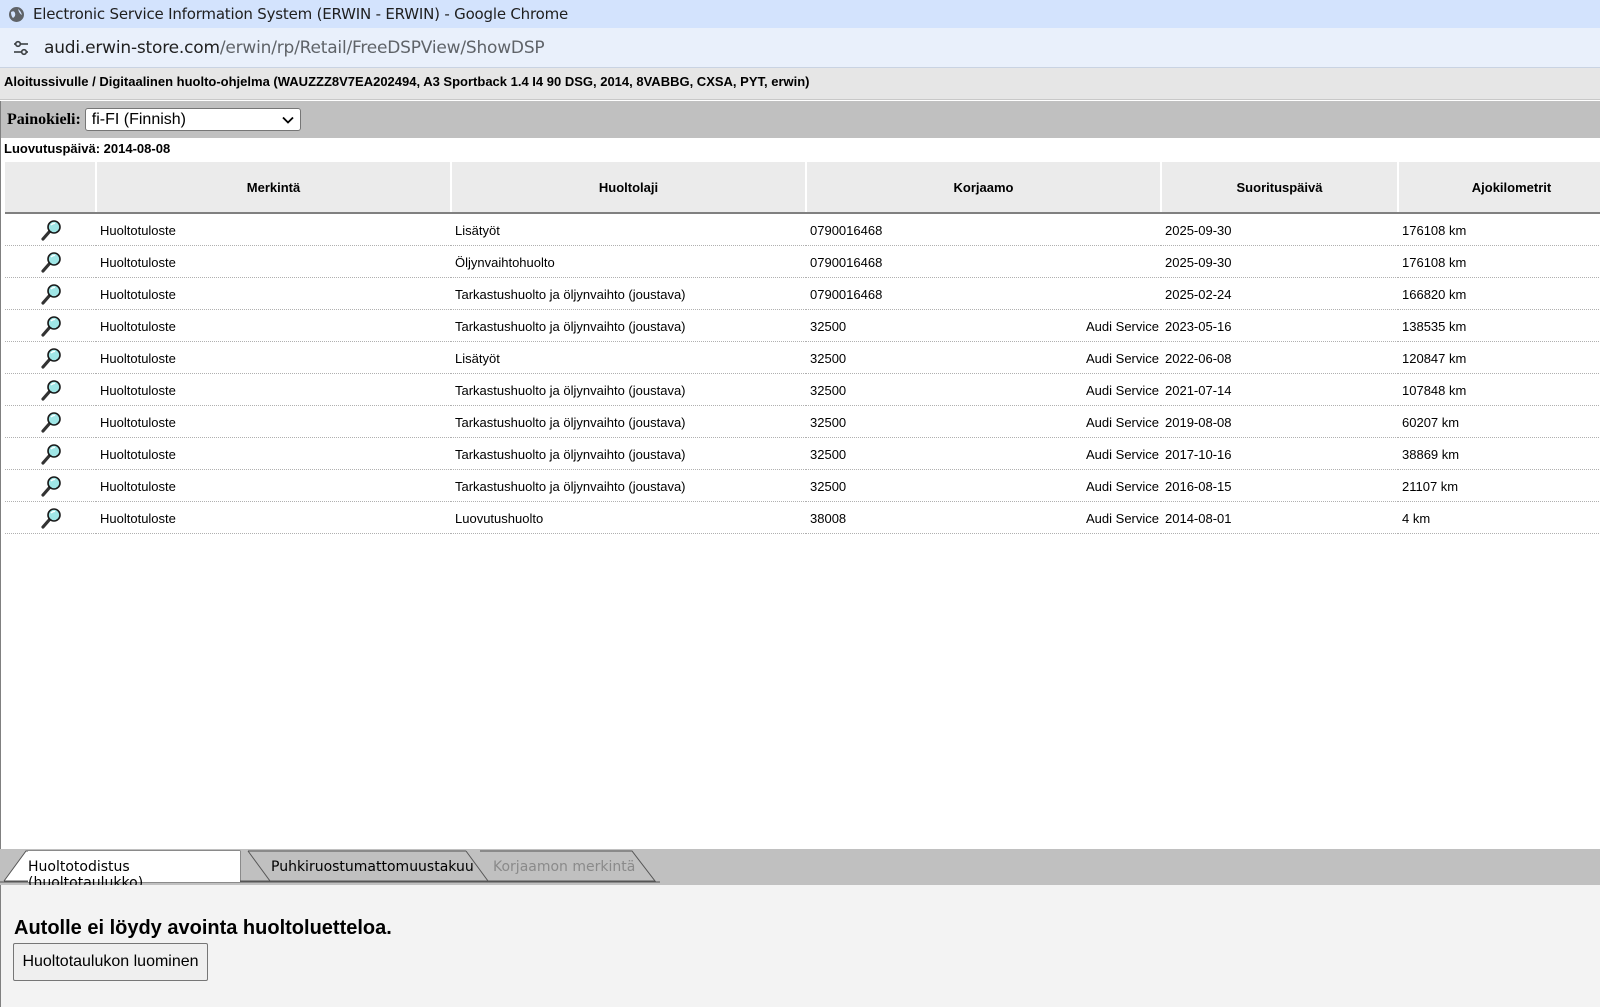  Describe the element at coordinates (800, 119) in the screenshot. I see `language-bar: Painokieli: fi-FI (Finnish)` at that location.